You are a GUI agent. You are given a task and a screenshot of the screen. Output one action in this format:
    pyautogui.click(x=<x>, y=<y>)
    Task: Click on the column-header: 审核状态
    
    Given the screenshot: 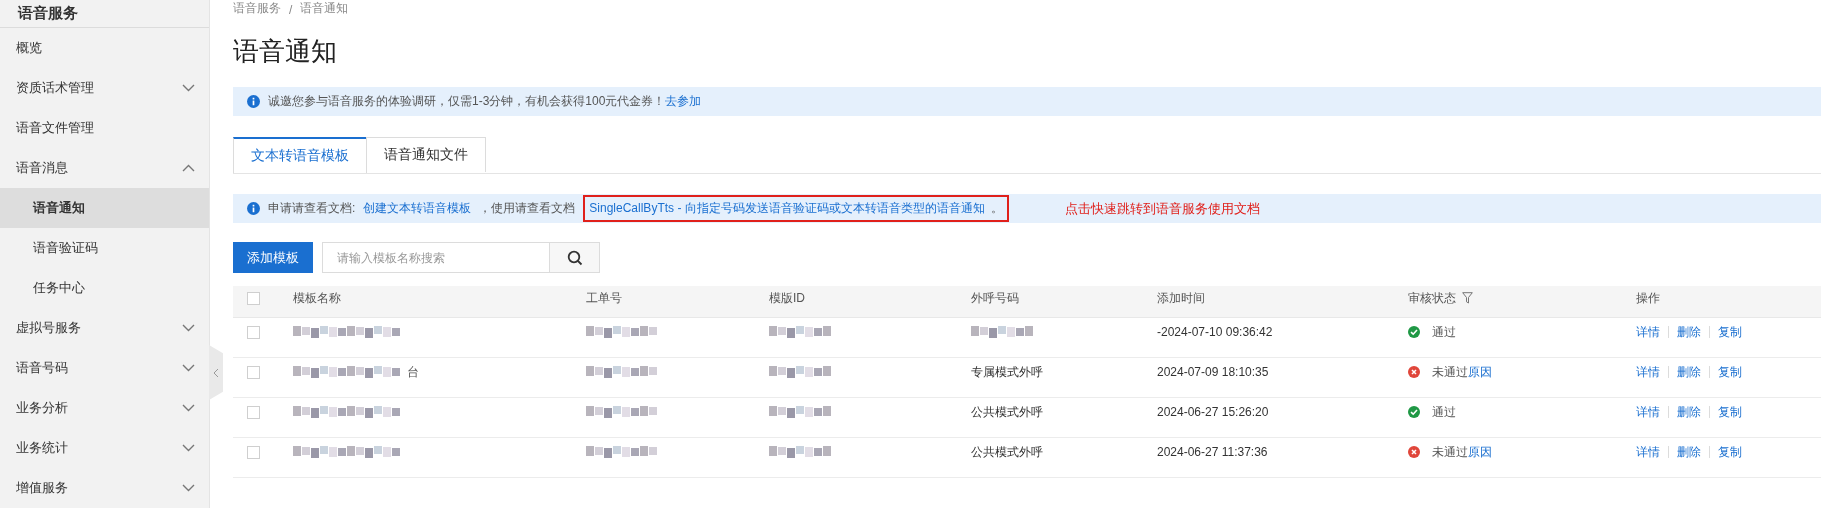 What is the action you would take?
    pyautogui.click(x=1432, y=298)
    